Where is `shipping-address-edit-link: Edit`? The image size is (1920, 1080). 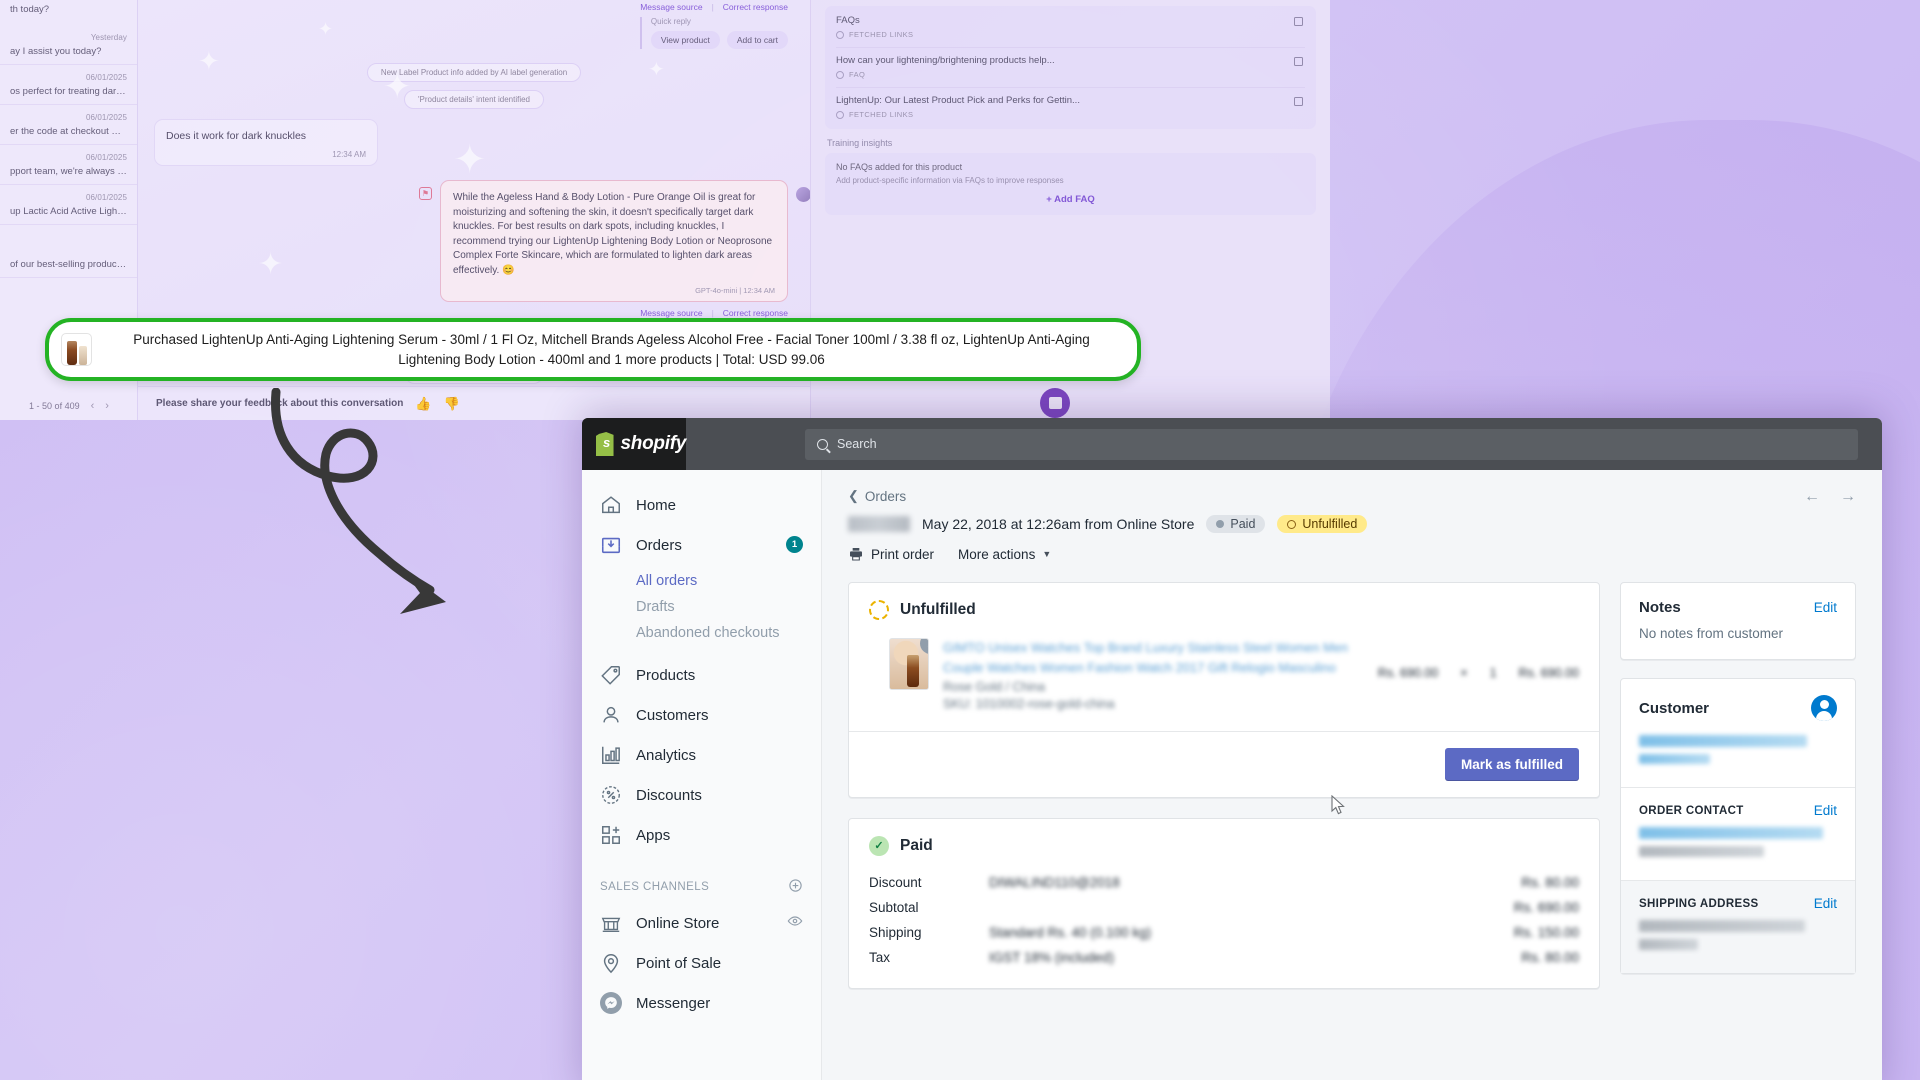 shipping-address-edit-link: Edit is located at coordinates (1825, 903).